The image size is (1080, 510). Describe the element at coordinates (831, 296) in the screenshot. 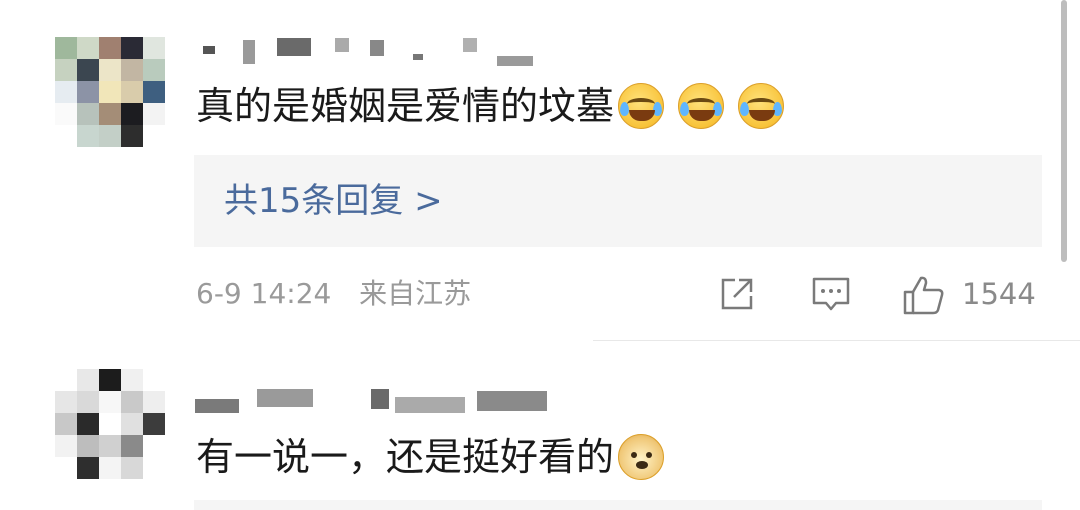

I see `comment-icon` at that location.